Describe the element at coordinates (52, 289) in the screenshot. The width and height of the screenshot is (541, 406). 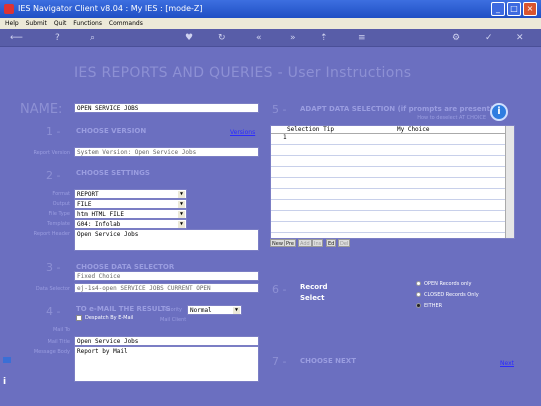
I see `data-selector-label: Data Selector` at that location.